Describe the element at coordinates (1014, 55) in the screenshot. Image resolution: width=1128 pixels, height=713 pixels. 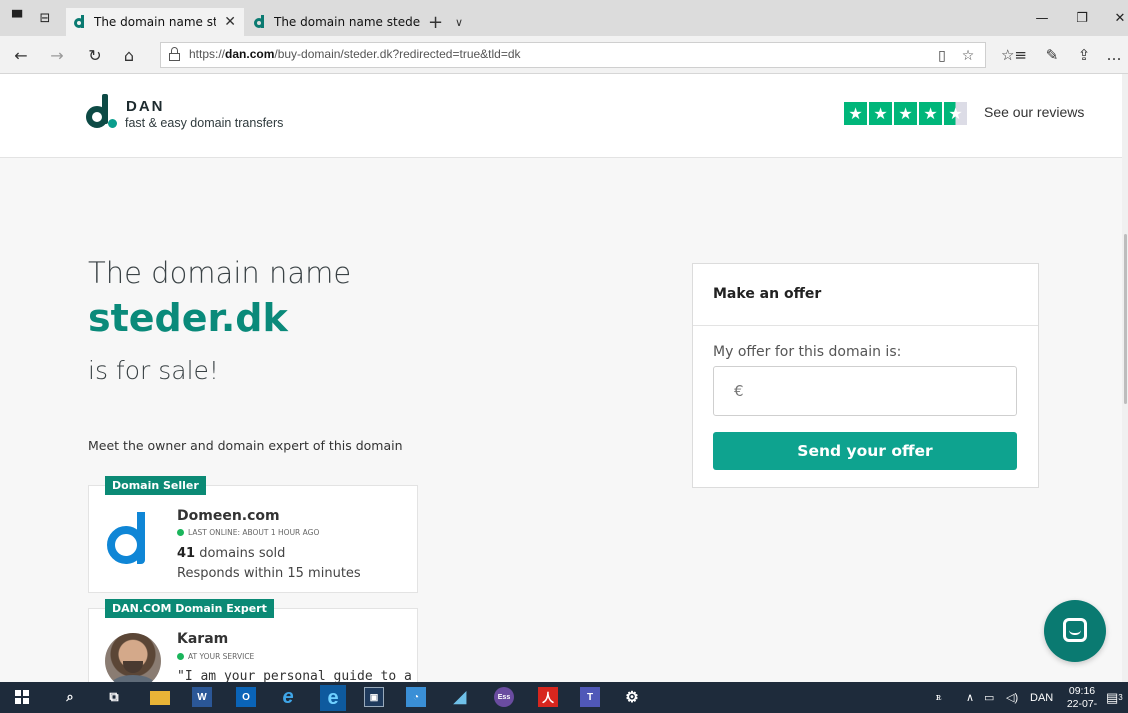
I see `favorites-bar-icon: ☆≡` at that location.